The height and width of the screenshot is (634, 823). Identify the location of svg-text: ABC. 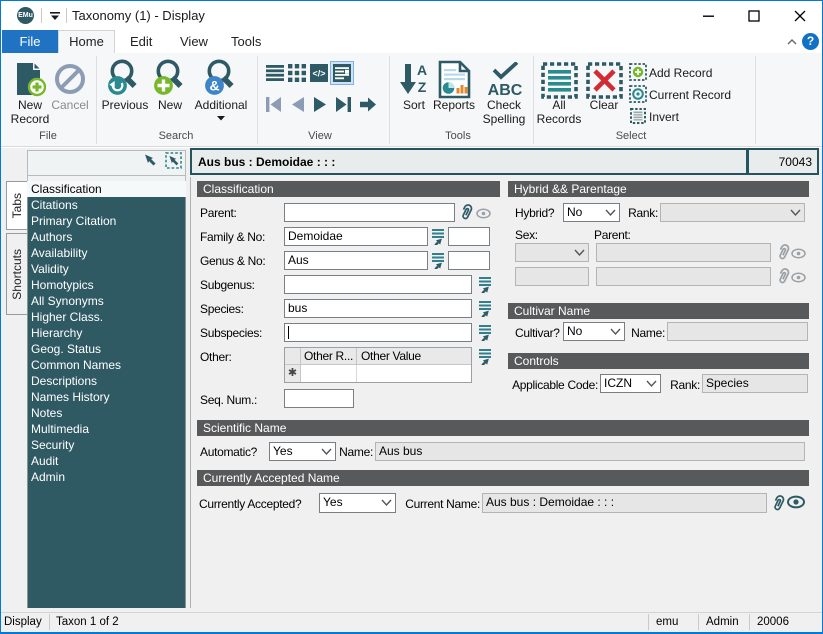
(505, 90).